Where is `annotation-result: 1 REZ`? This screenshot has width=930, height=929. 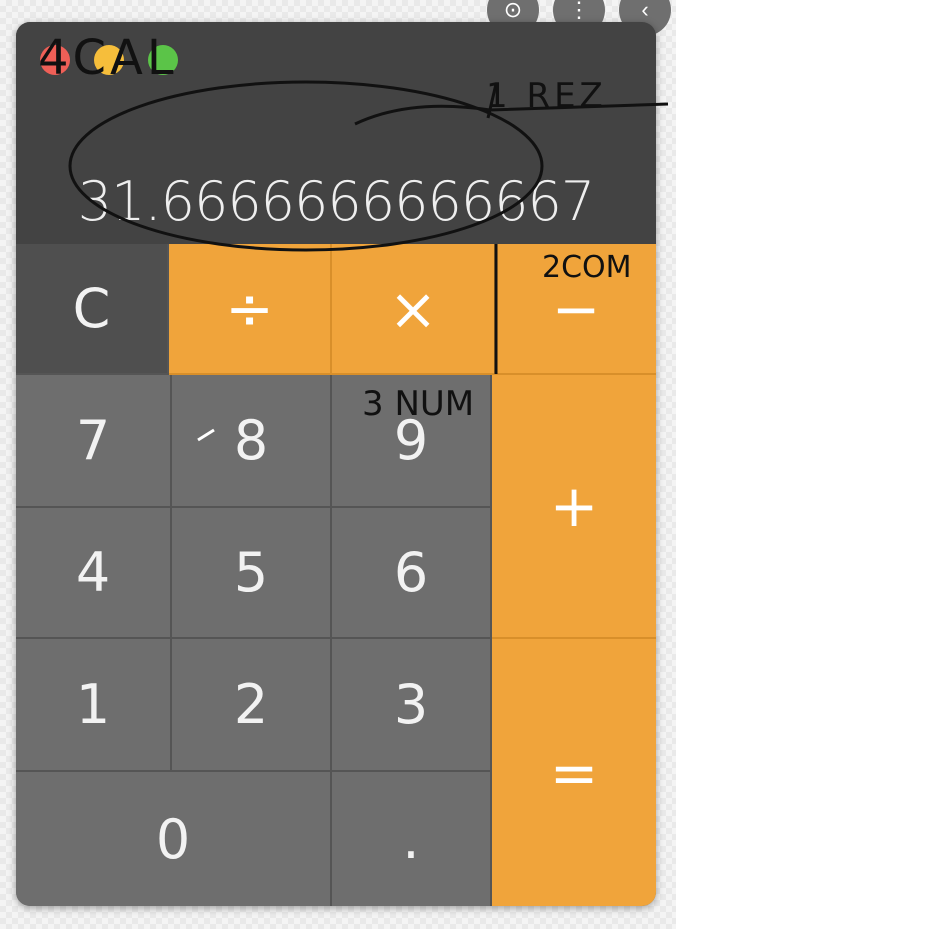
annotation-result: 1 REZ is located at coordinates (546, 96).